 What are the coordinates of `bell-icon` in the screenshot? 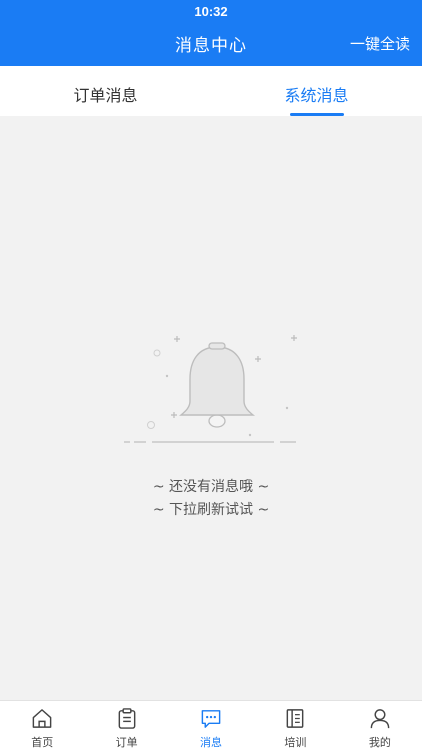 It's located at (210, 389).